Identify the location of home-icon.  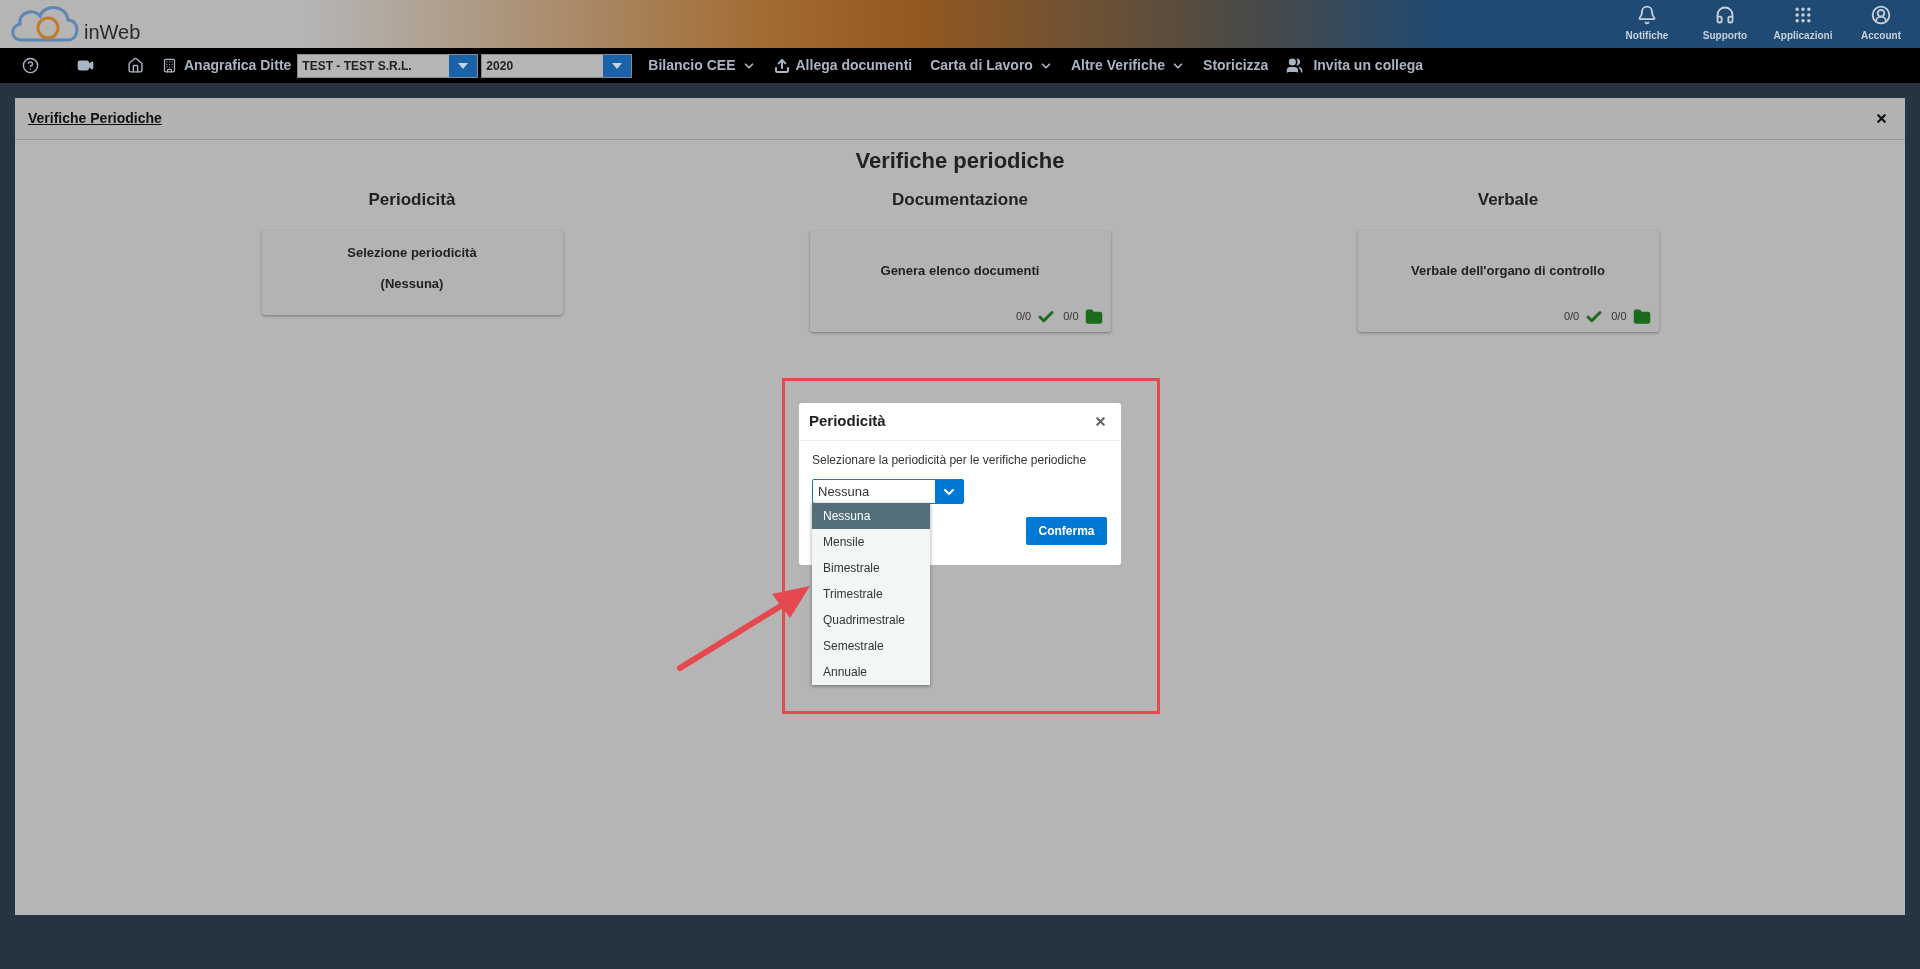
(135, 65).